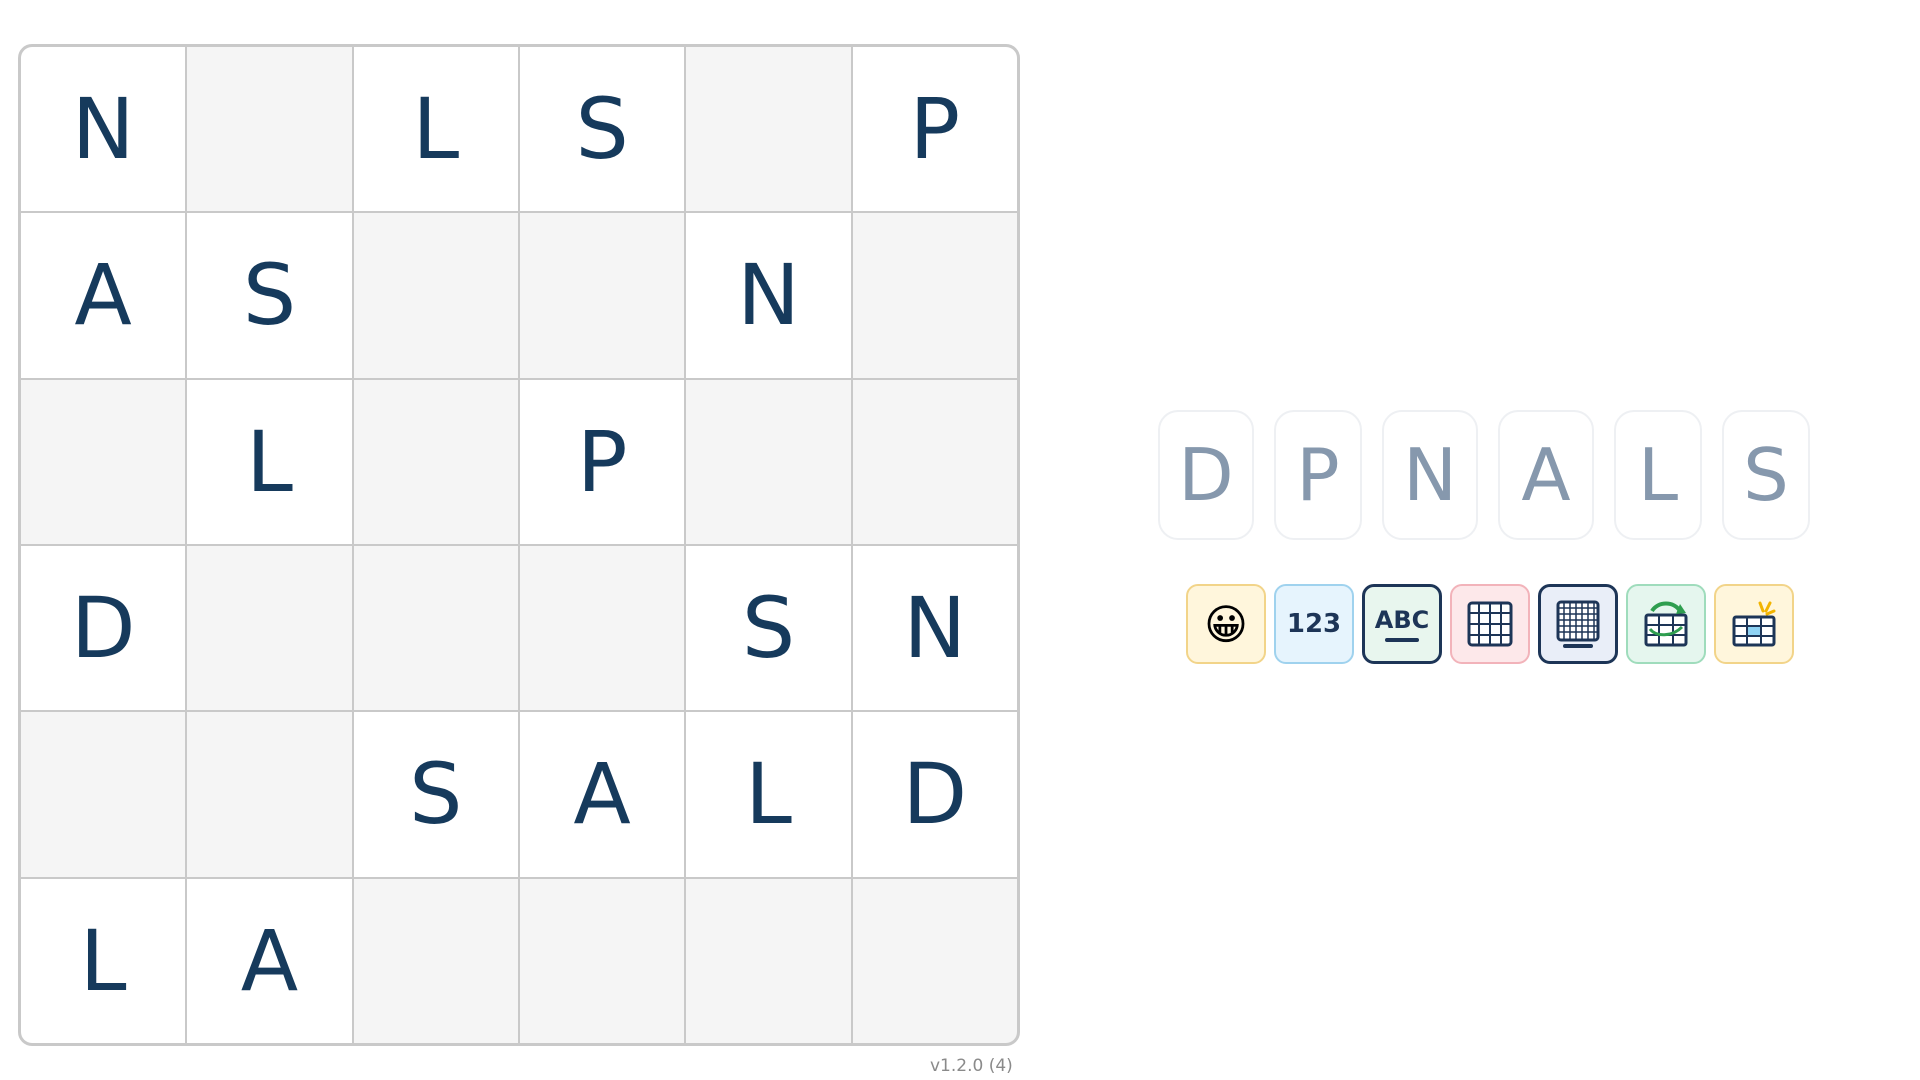  Describe the element at coordinates (103, 295) in the screenshot. I see `grid-cell-r2-c1: A` at that location.